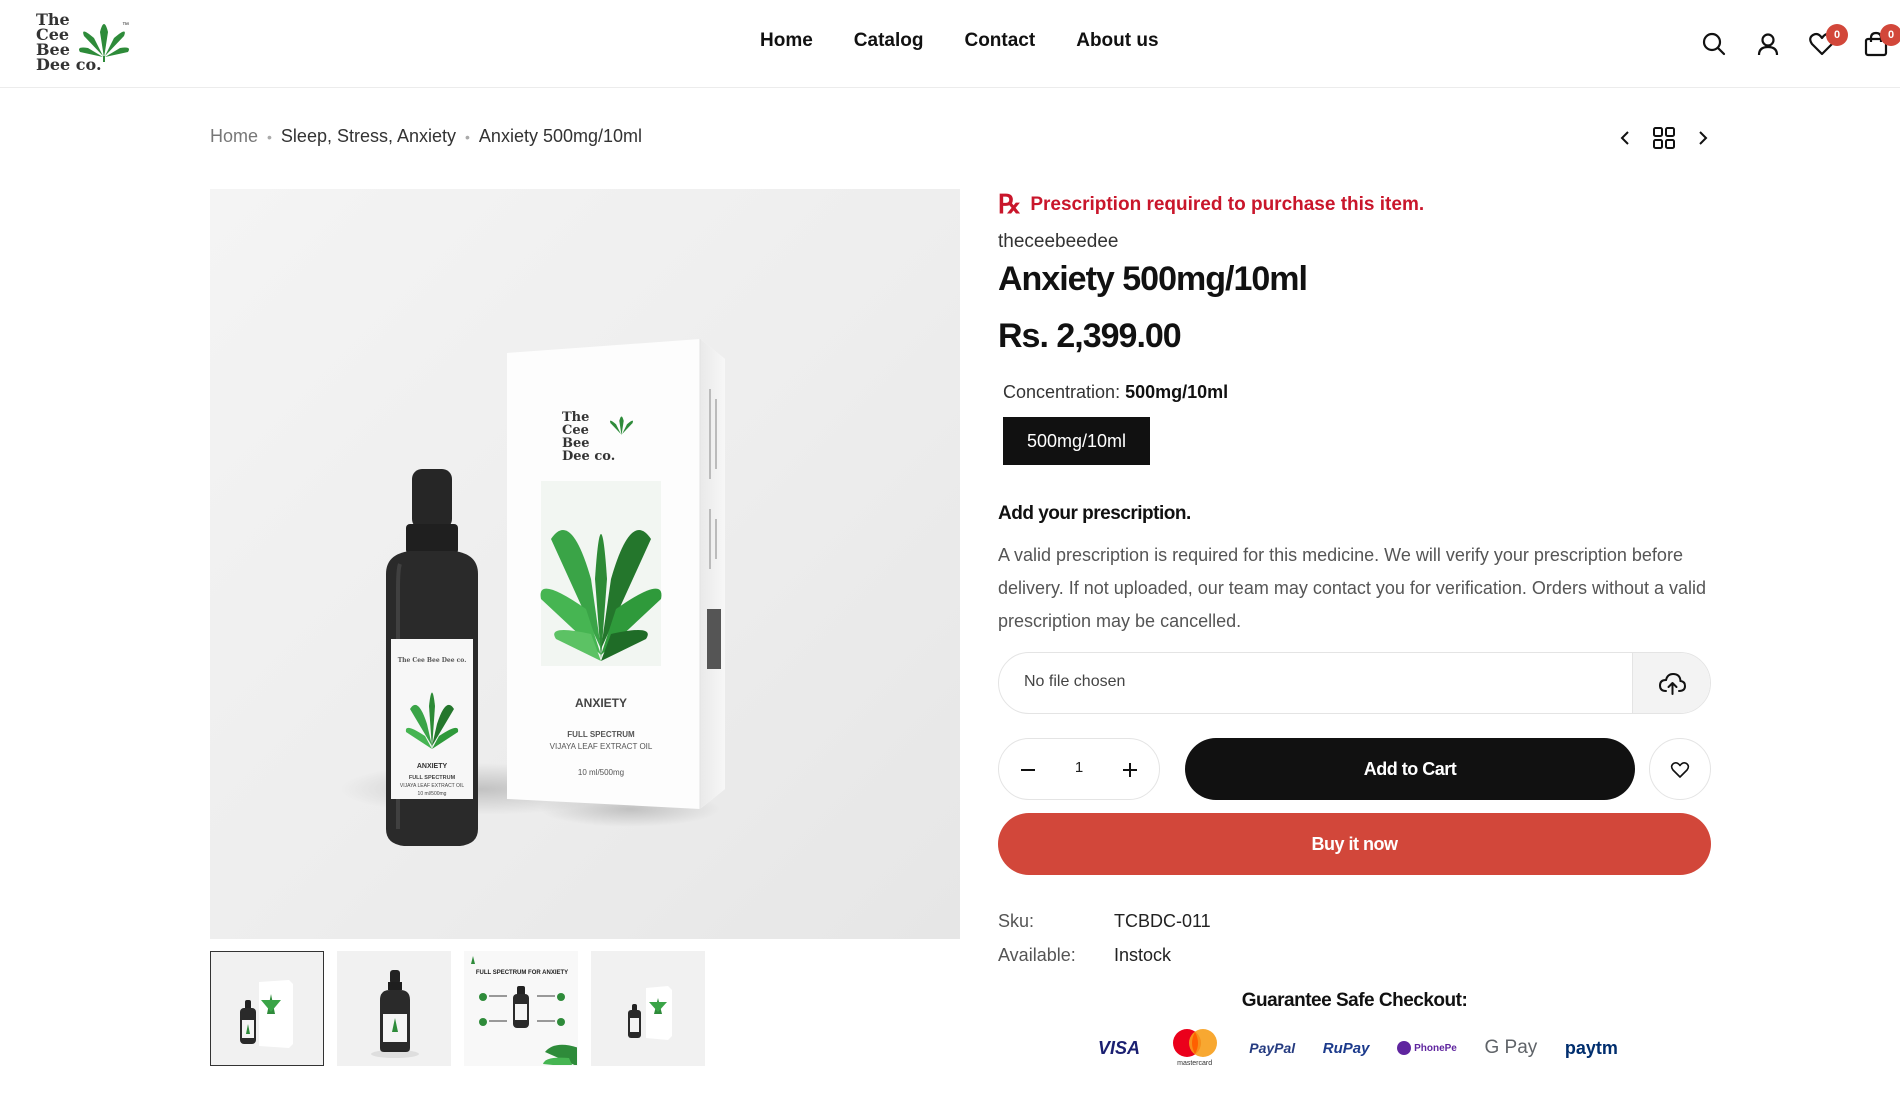  I want to click on rx-icon: ℞, so click(1010, 205).